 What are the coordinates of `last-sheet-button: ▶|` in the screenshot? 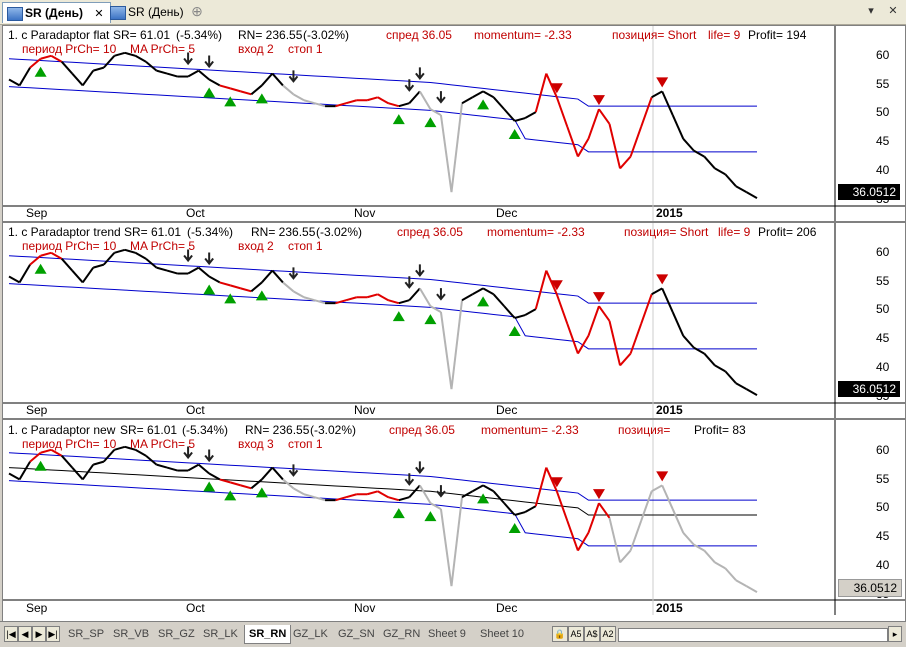 It's located at (53, 634).